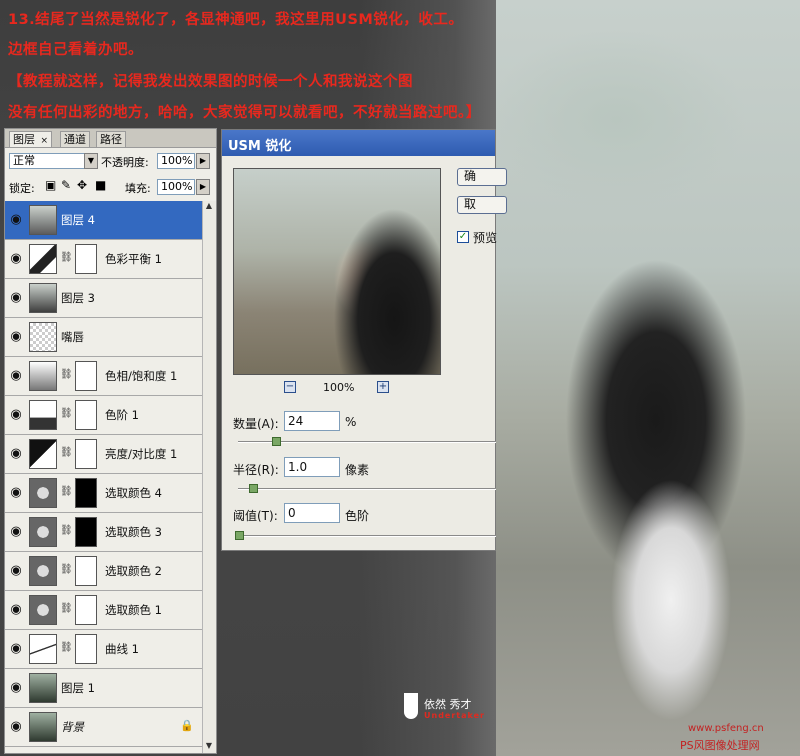 The image size is (800, 756). What do you see at coordinates (43, 649) in the screenshot?
I see `curves-icon` at bounding box center [43, 649].